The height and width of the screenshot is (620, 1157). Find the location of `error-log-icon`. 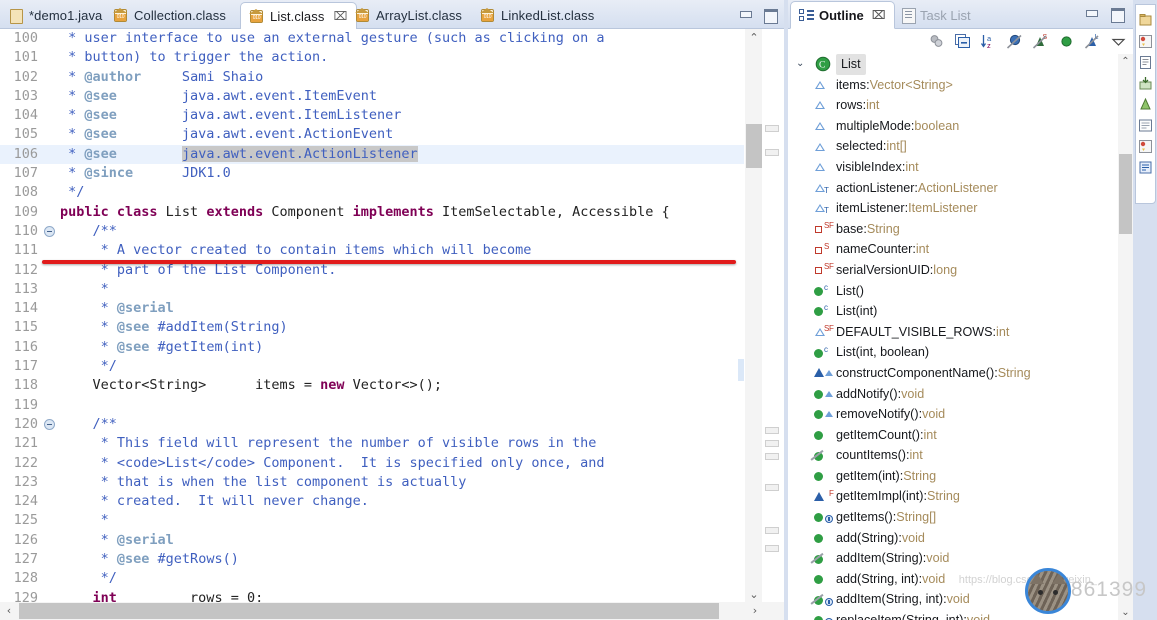

error-log-icon is located at coordinates (1145, 146).